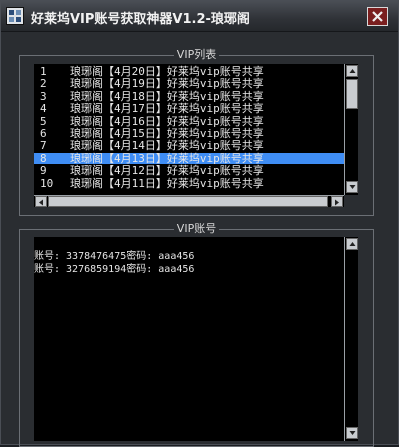 The height and width of the screenshot is (447, 399). Describe the element at coordinates (43, 109) in the screenshot. I see `list-item-number: 4` at that location.